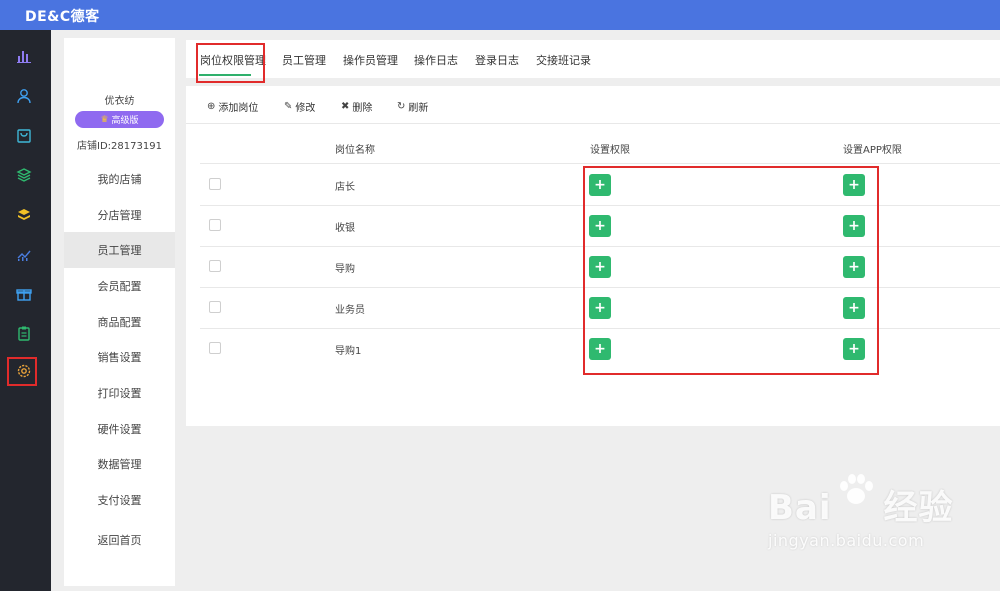 This screenshot has height=591, width=1000. I want to click on tab-shift-records: 交接班记录, so click(563, 60).